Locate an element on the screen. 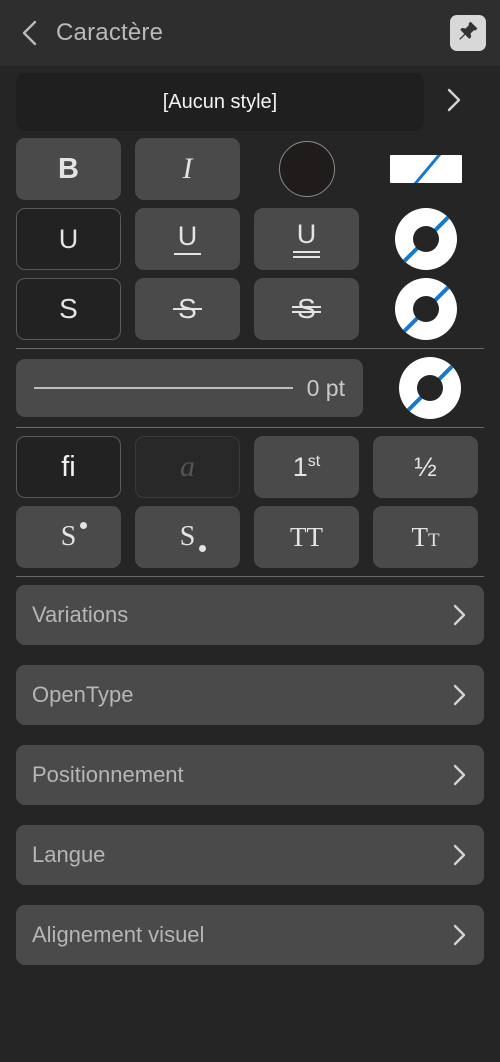 The image size is (500, 1062). superscript-glyph: S is located at coordinates (74, 537).